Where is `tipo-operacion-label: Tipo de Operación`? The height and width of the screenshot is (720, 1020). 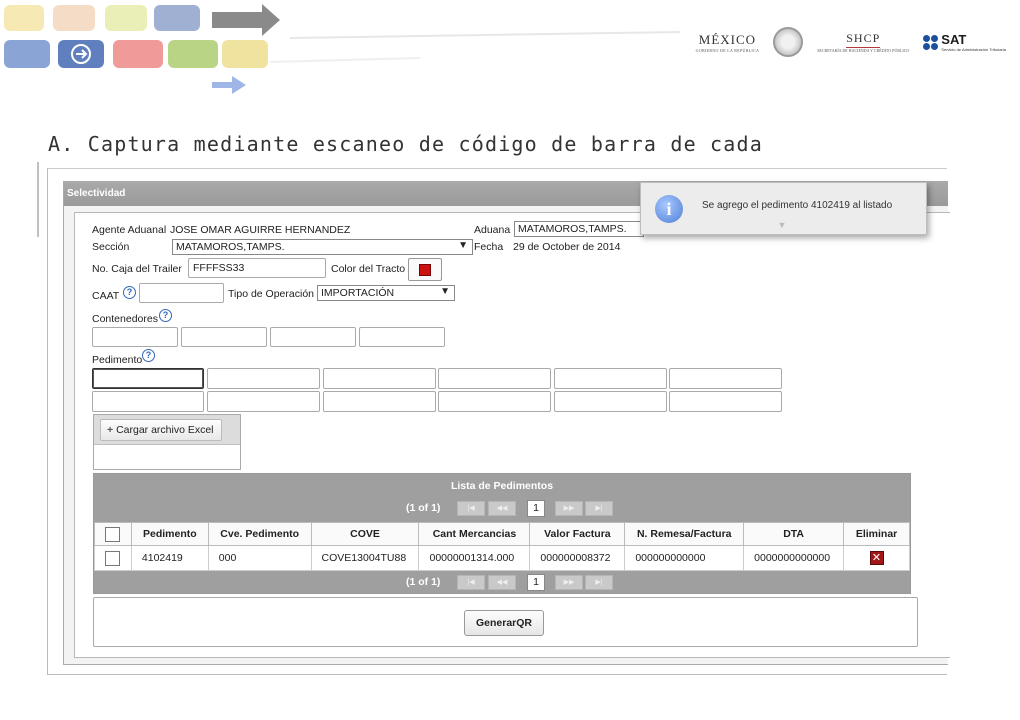 tipo-operacion-label: Tipo de Operación is located at coordinates (271, 294).